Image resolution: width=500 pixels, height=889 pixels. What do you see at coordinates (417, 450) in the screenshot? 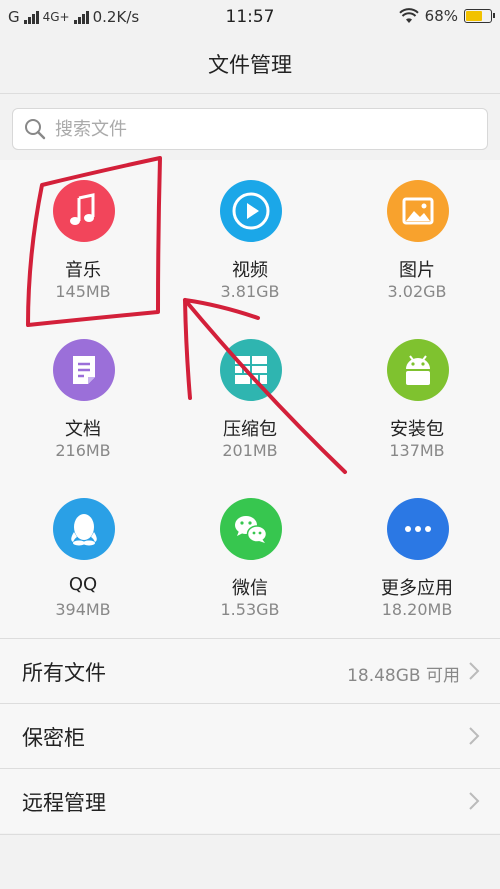
I see `category-size: 137MB` at bounding box center [417, 450].